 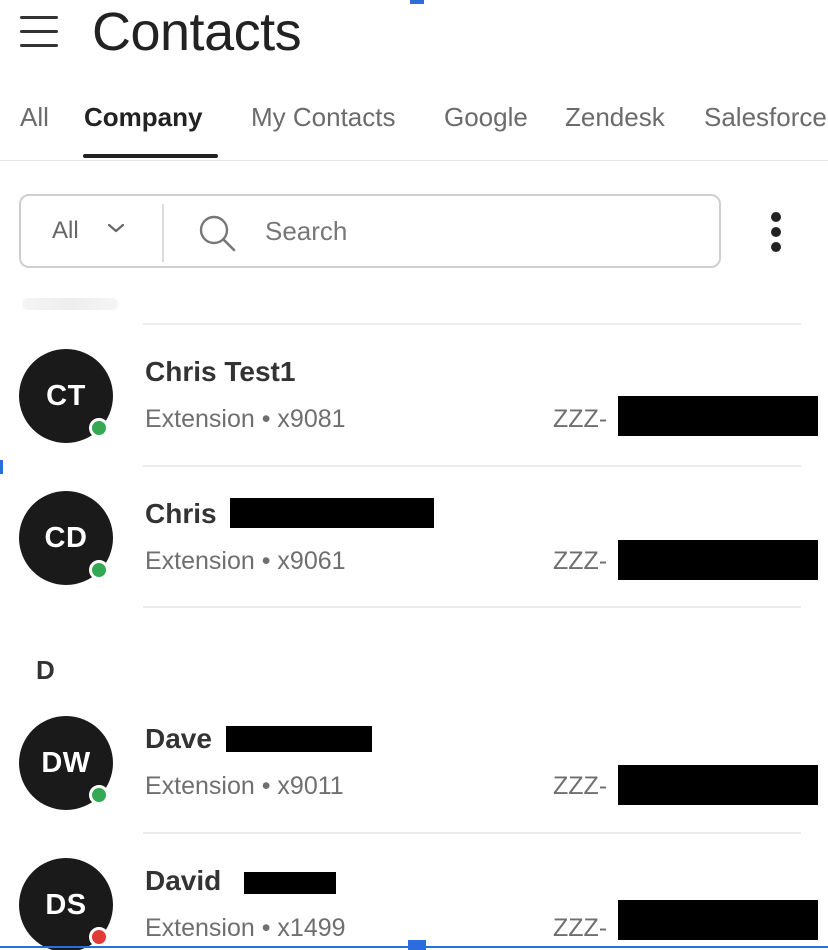 I want to click on tab-my-contacts: My Contacts, so click(x=323, y=117).